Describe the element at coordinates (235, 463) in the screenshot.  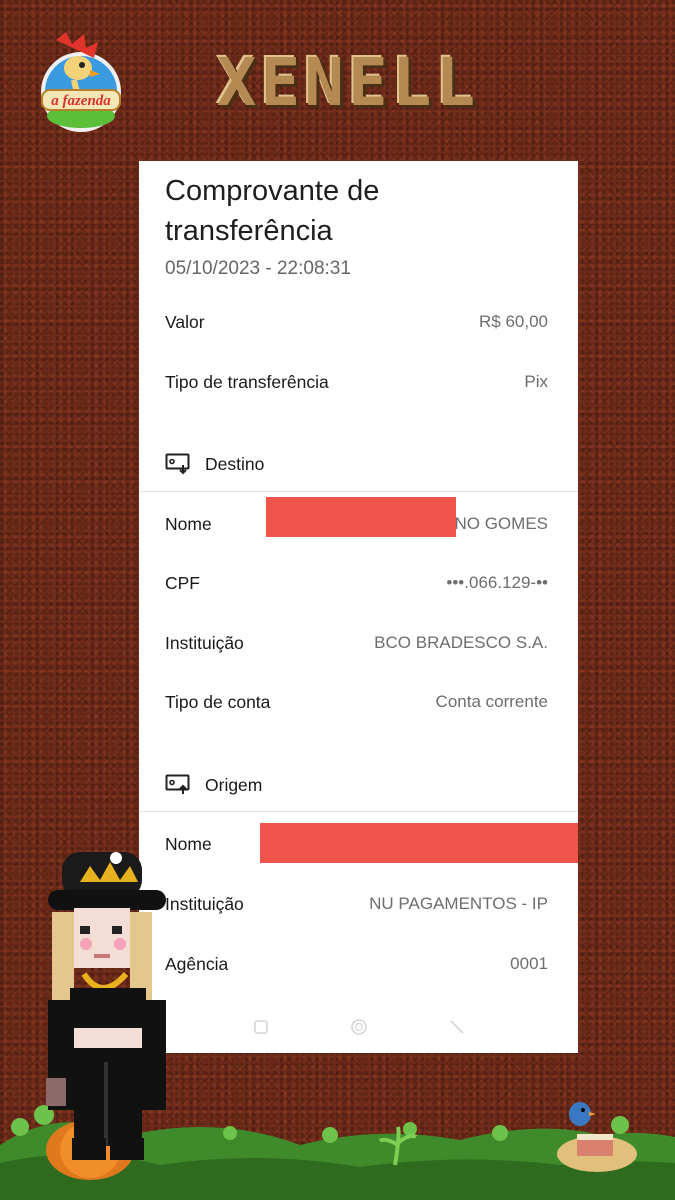
I see `section-title: Destino` at that location.